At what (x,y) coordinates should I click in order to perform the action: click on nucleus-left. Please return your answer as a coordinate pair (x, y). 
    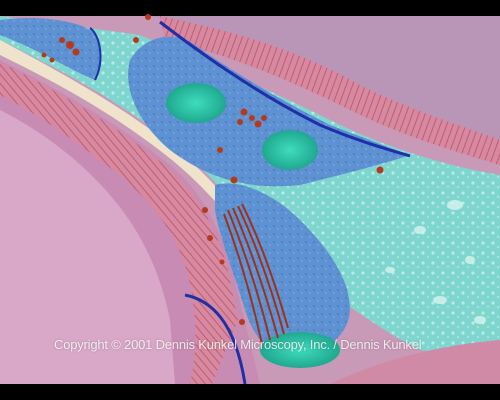
    Looking at the image, I should click on (196, 103).